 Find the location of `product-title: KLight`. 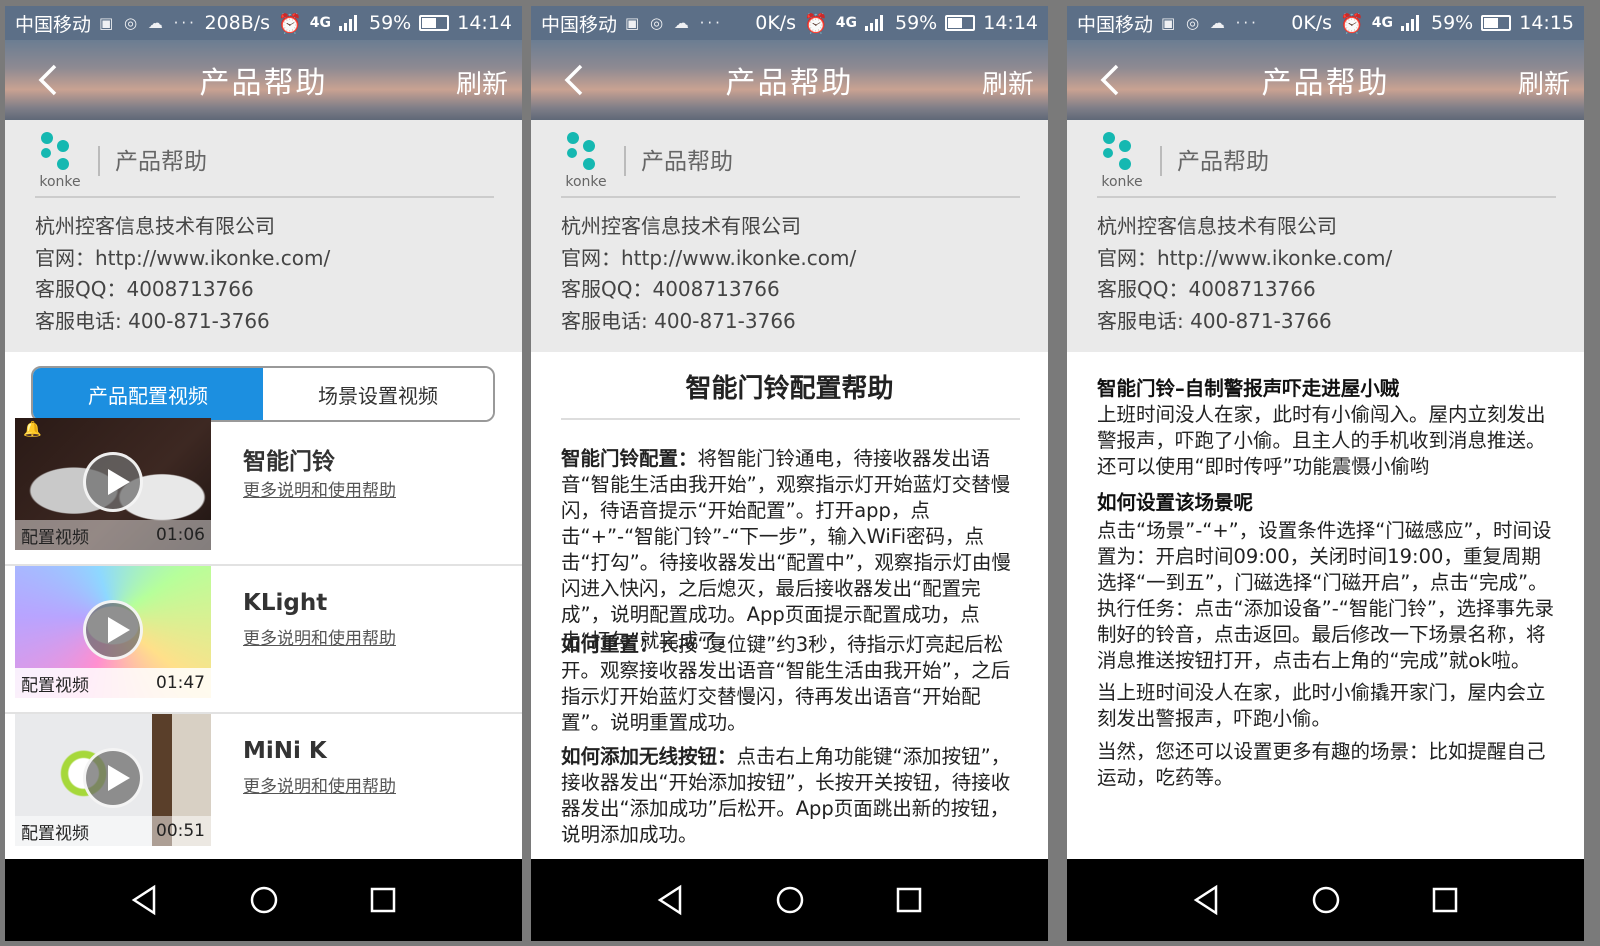

product-title: KLight is located at coordinates (285, 603).